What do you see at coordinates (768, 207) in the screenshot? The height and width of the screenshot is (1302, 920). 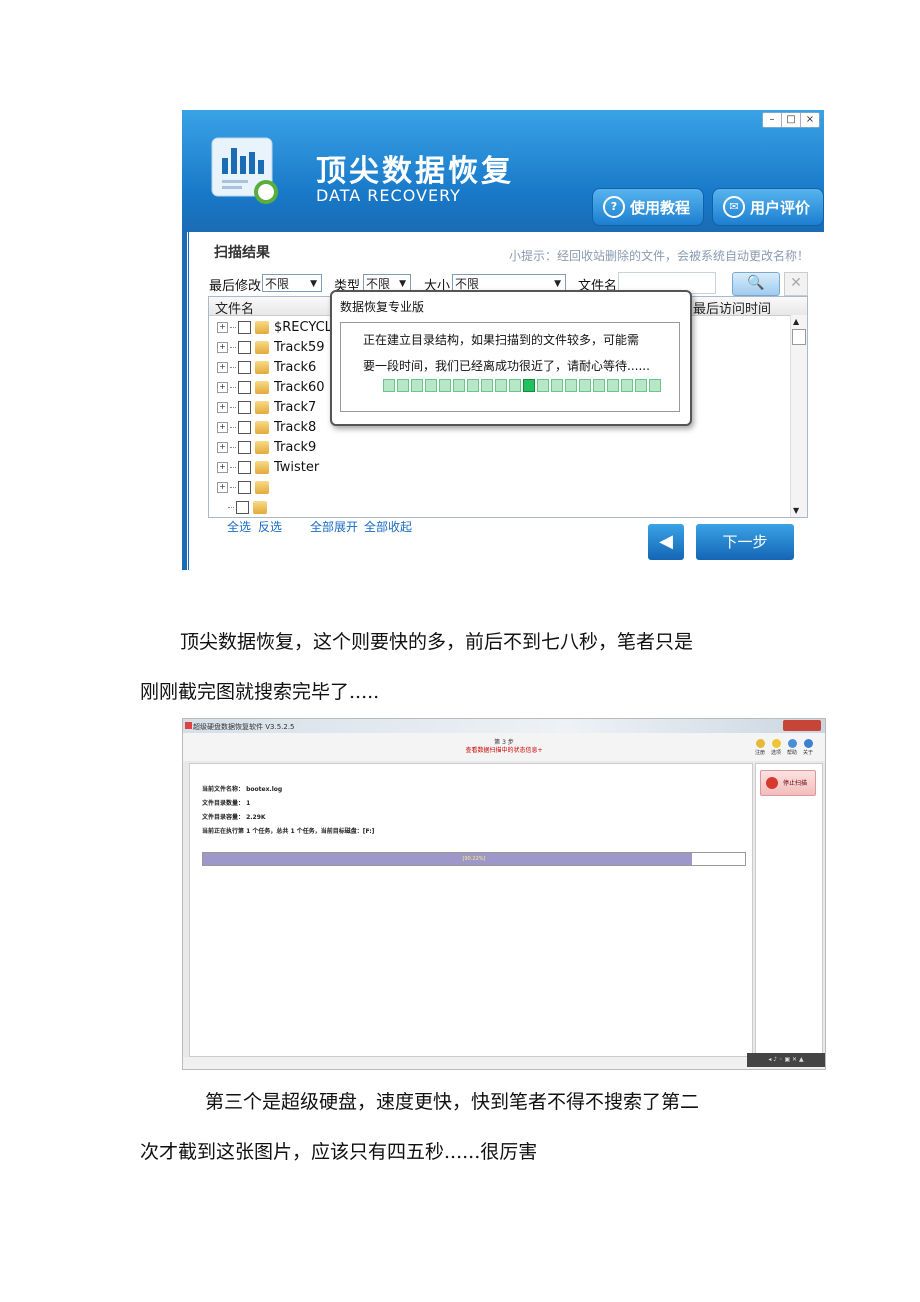 I see `user-review-button: ✉ 用户评价` at bounding box center [768, 207].